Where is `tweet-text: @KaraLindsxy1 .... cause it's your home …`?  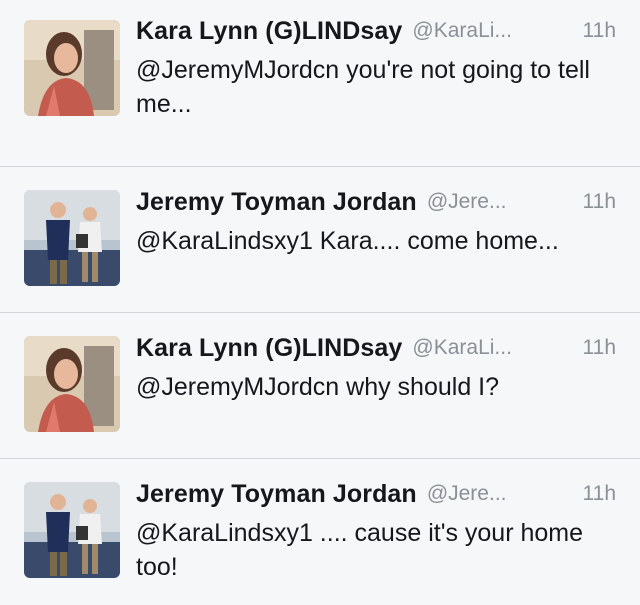 tweet-text: @KaraLindsxy1 .... cause it's your home … is located at coordinates (360, 550).